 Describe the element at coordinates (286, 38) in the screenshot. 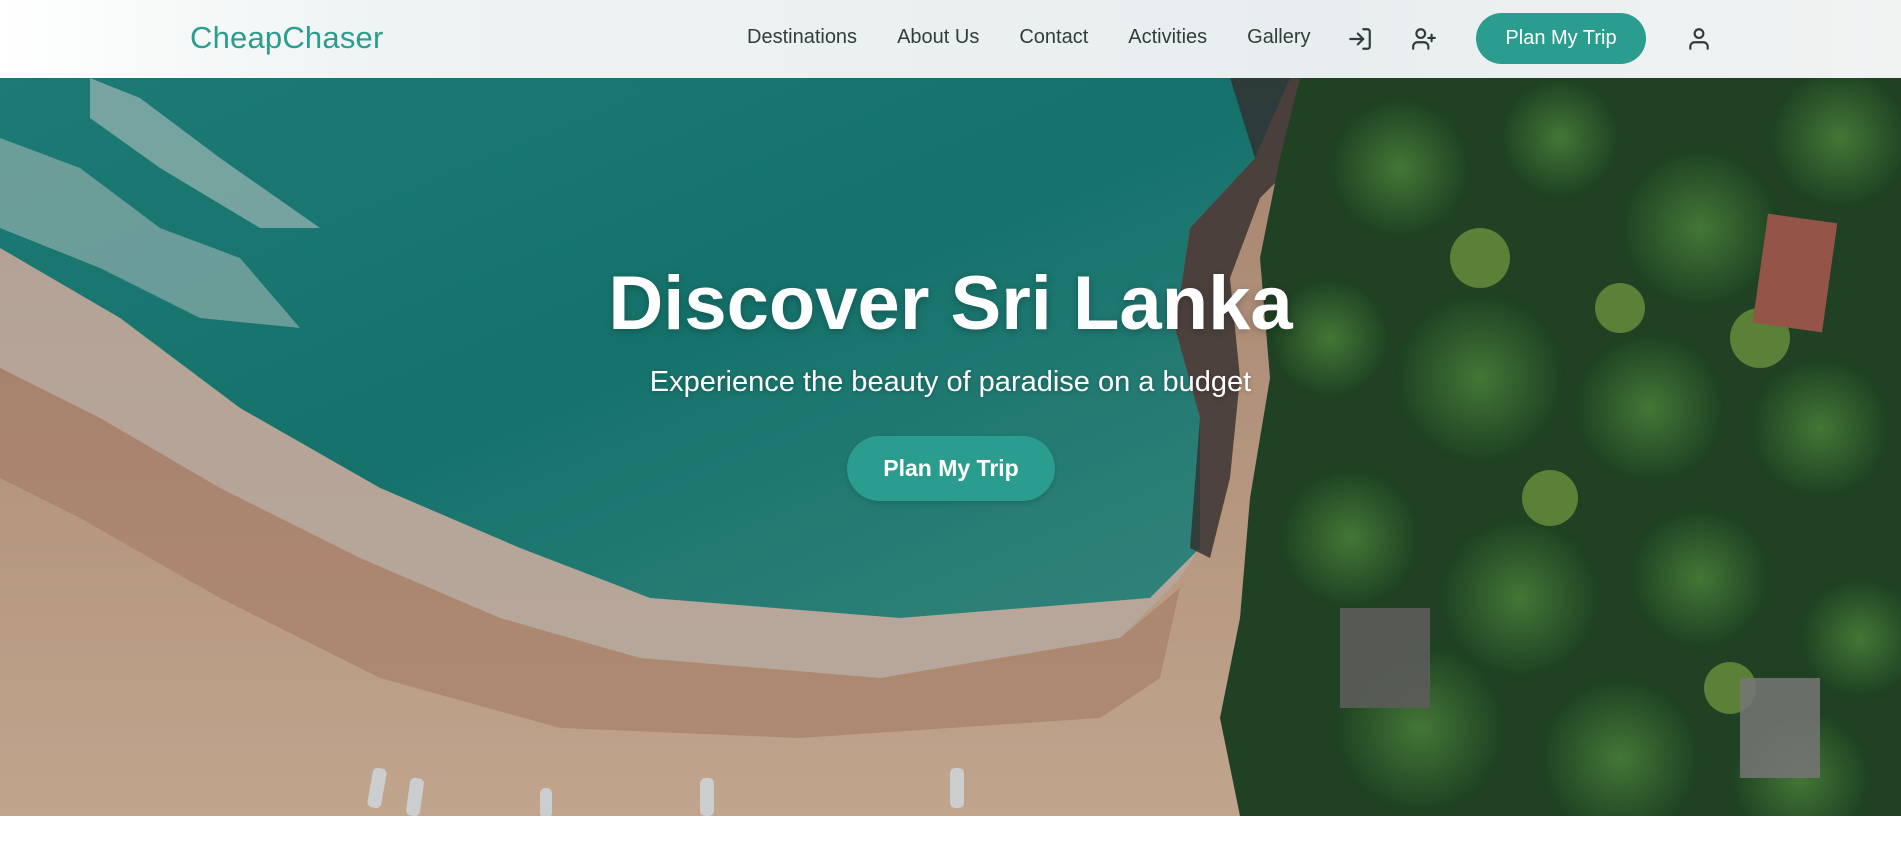

I see `brand-logo: CheapChaser` at that location.